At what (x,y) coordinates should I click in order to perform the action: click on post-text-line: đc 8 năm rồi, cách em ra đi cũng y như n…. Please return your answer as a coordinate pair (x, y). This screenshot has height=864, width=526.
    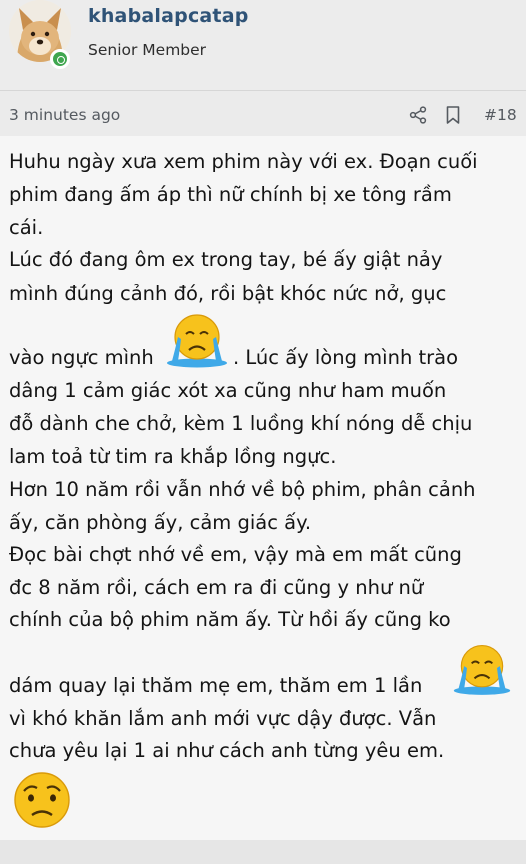
    Looking at the image, I should click on (216, 587).